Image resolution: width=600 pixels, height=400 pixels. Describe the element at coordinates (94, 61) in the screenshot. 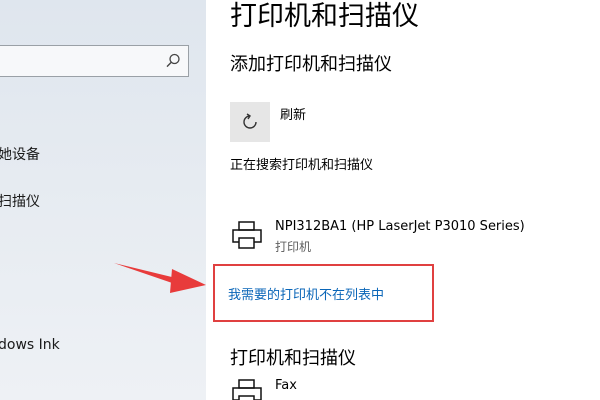

I see `search-input` at that location.